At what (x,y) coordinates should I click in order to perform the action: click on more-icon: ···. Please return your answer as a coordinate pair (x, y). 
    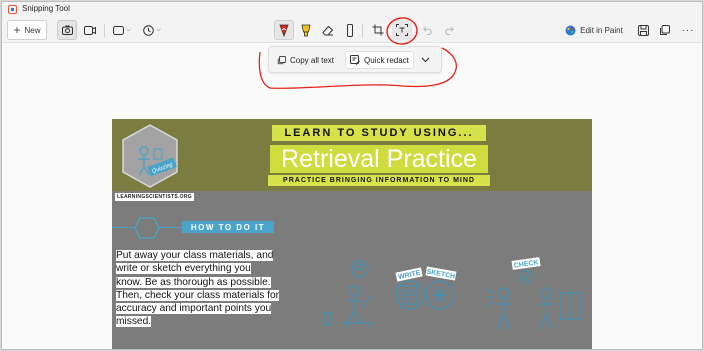
    Looking at the image, I should click on (688, 30).